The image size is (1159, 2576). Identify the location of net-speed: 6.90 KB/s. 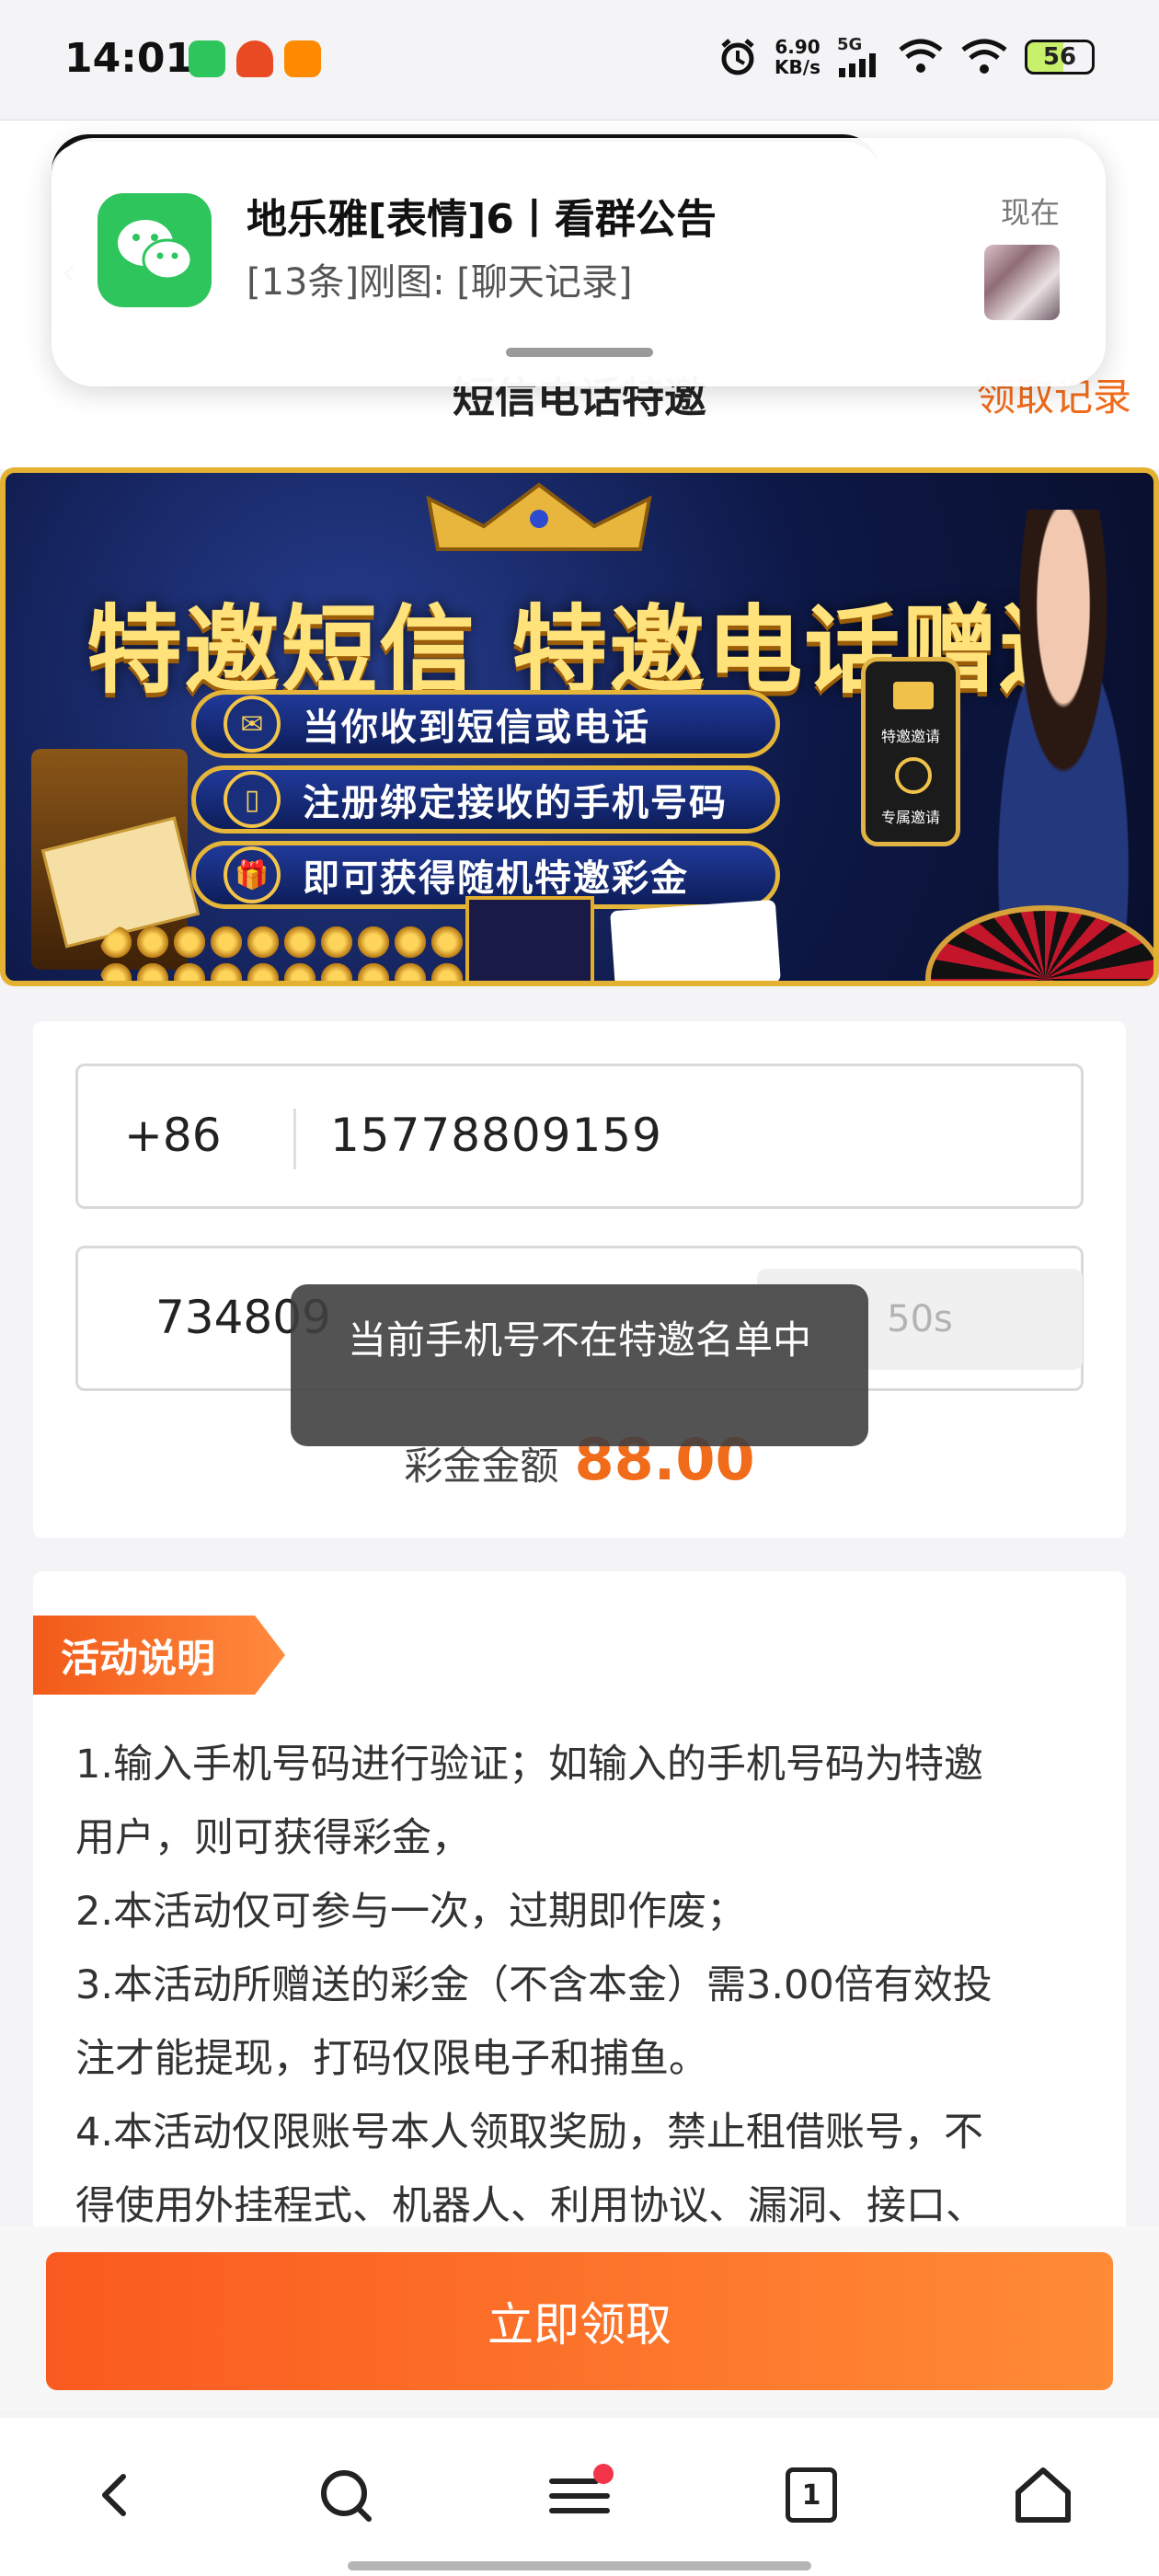
(797, 57).